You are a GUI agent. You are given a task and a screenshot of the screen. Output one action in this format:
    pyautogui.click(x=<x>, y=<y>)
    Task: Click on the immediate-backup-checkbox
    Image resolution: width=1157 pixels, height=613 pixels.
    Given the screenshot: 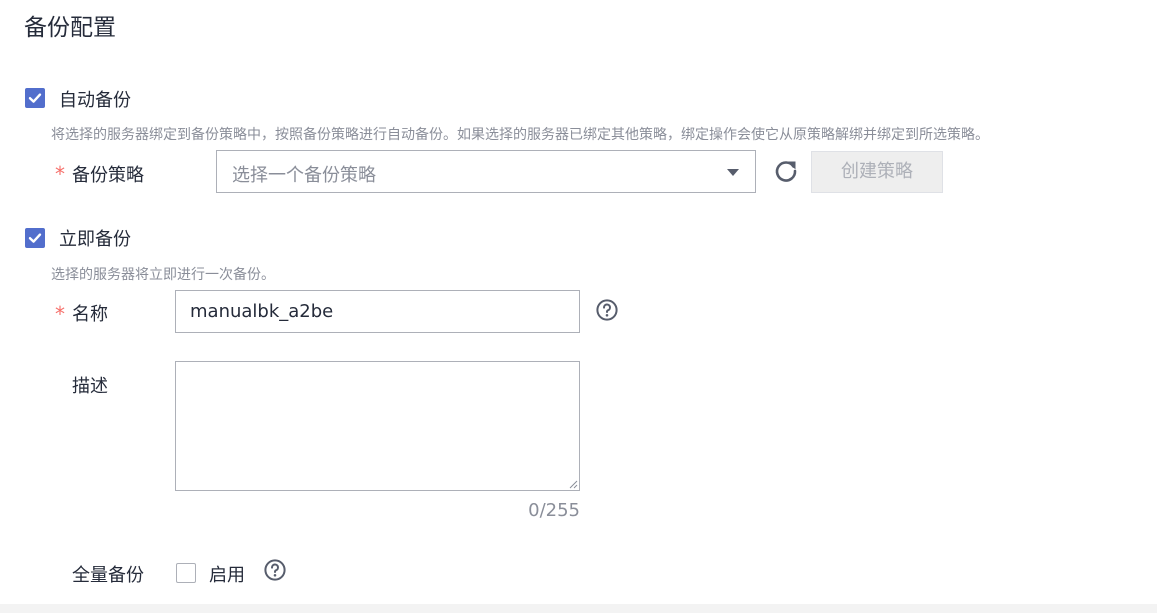 What is the action you would take?
    pyautogui.click(x=35, y=238)
    